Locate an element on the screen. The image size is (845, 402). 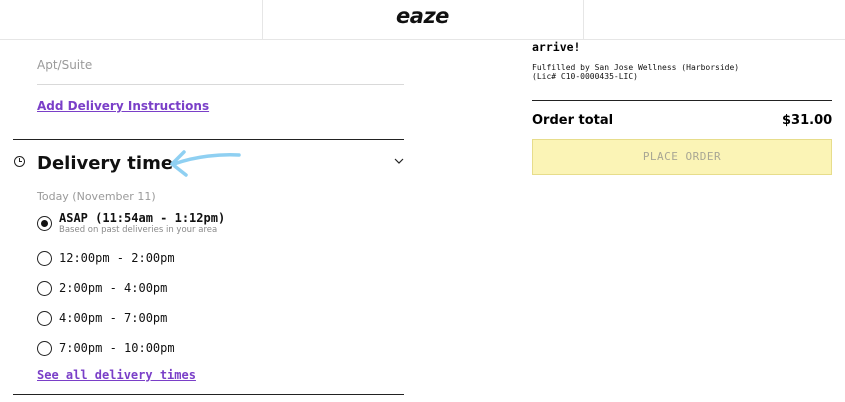
clock-icon is located at coordinates (19, 161).